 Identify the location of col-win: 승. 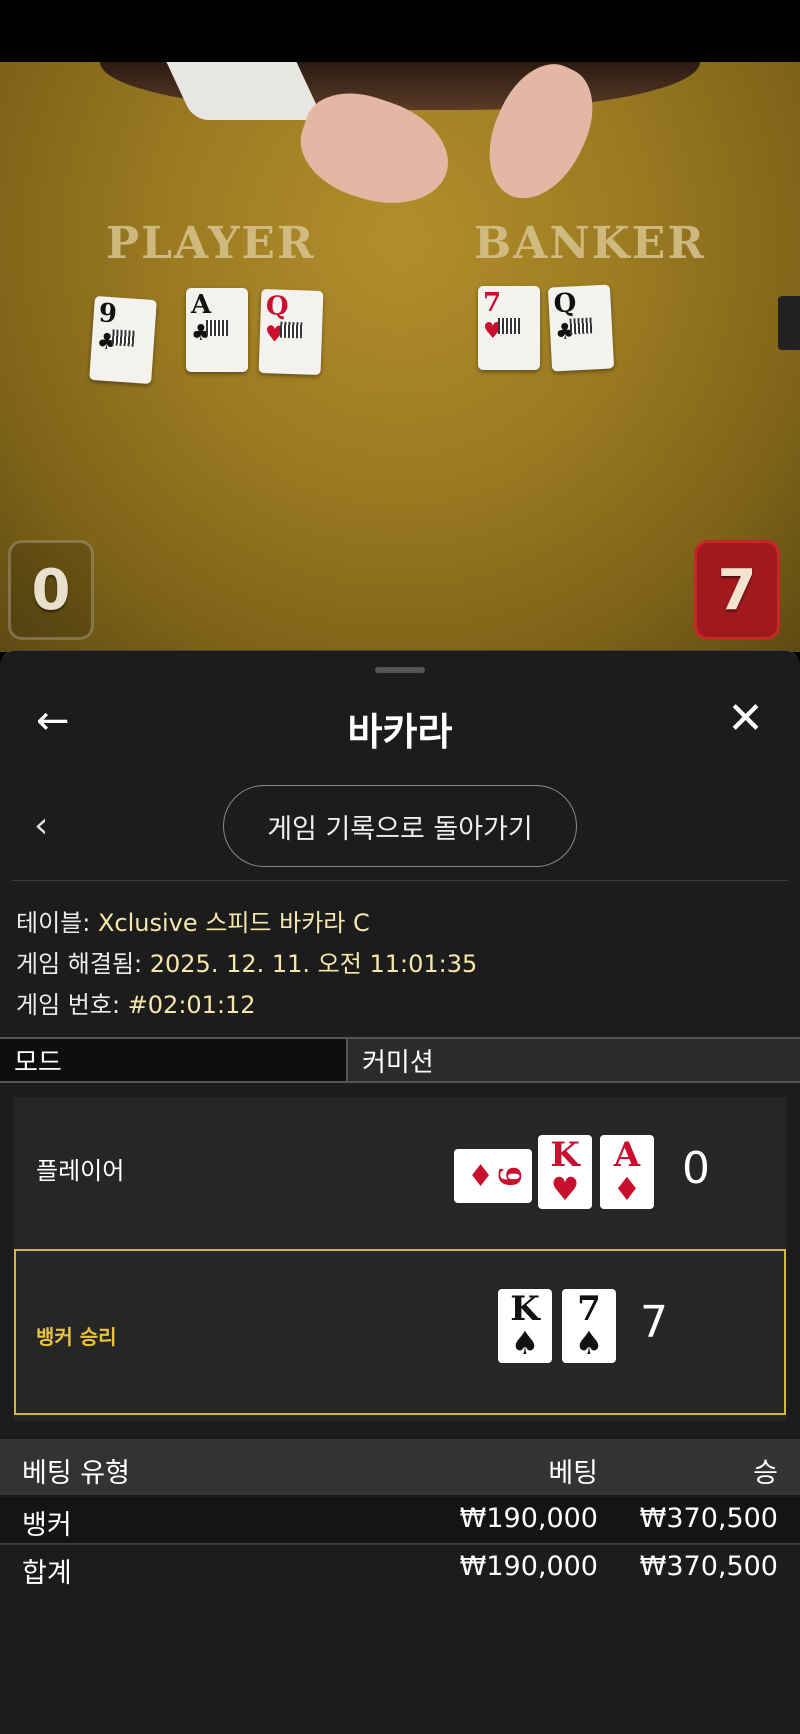
(765, 1473).